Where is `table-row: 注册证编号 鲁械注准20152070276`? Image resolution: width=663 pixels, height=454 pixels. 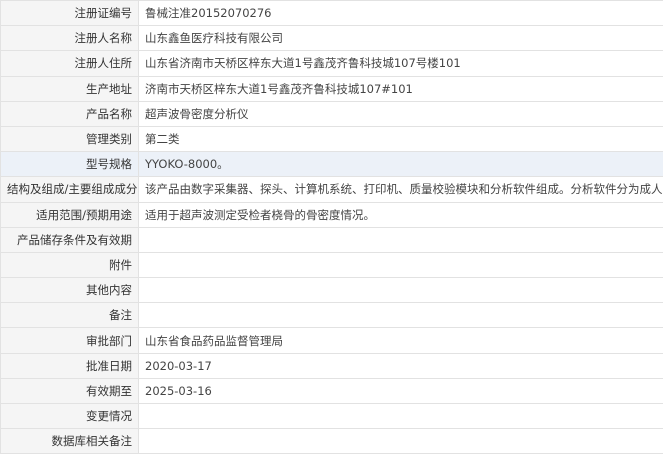
table-row: 注册证编号 鲁械注准20152070276 is located at coordinates (332, 13).